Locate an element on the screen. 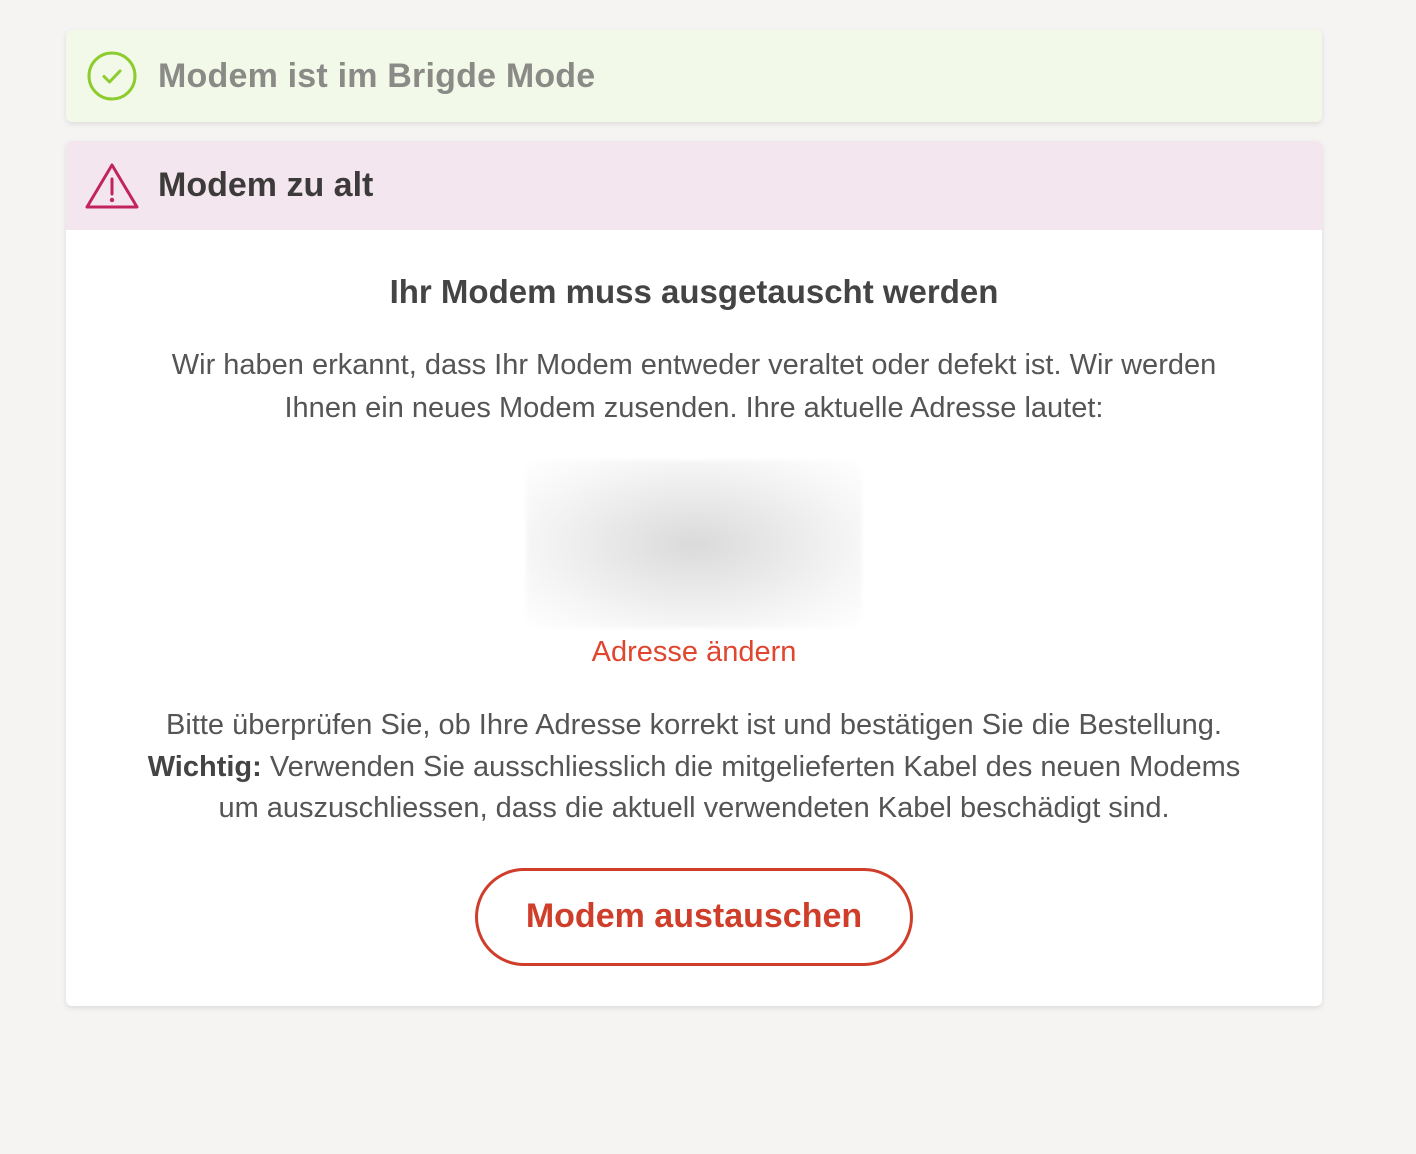 The width and height of the screenshot is (1416, 1154). bridge-mode-status-title: Modem ist im Brigde Mode is located at coordinates (377, 75).